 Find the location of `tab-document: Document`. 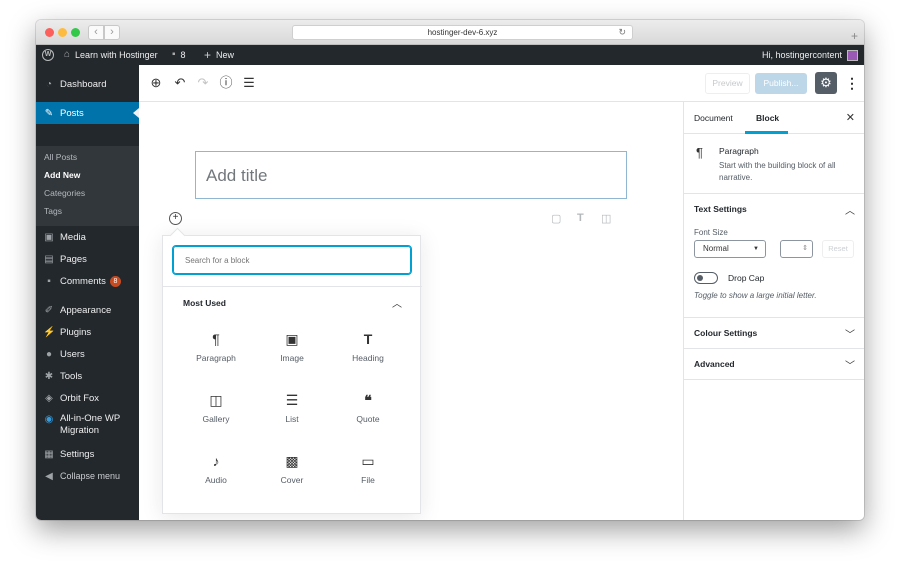

tab-document: Document is located at coordinates (713, 118).